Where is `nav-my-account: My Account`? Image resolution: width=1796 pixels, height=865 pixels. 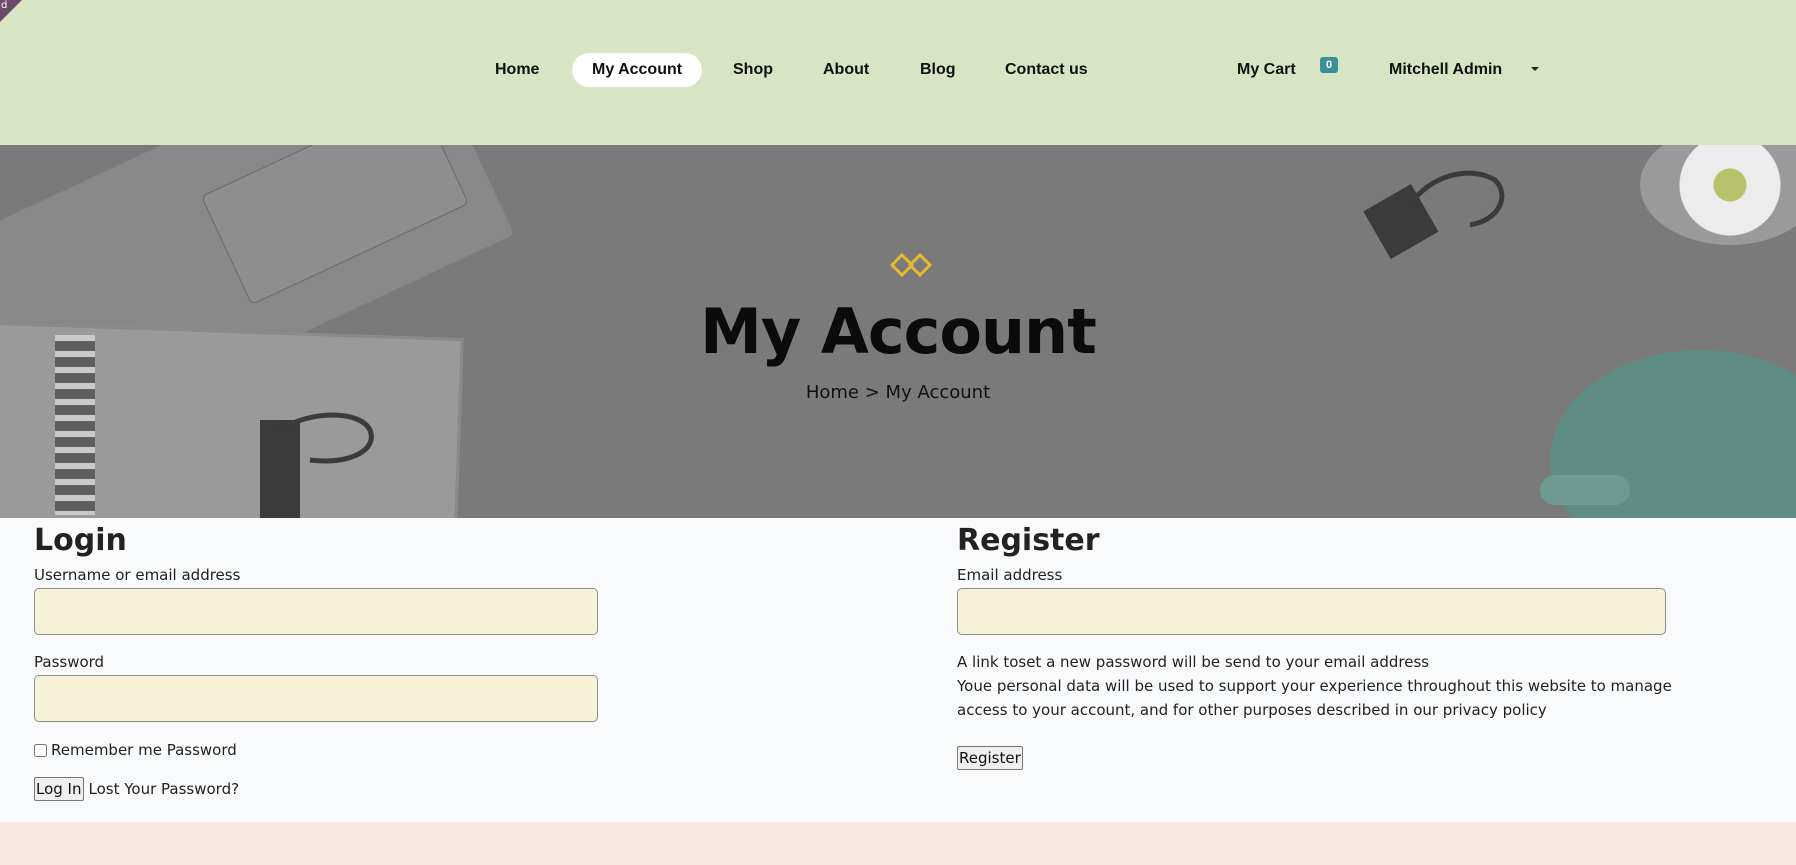
nav-my-account: My Account is located at coordinates (637, 70).